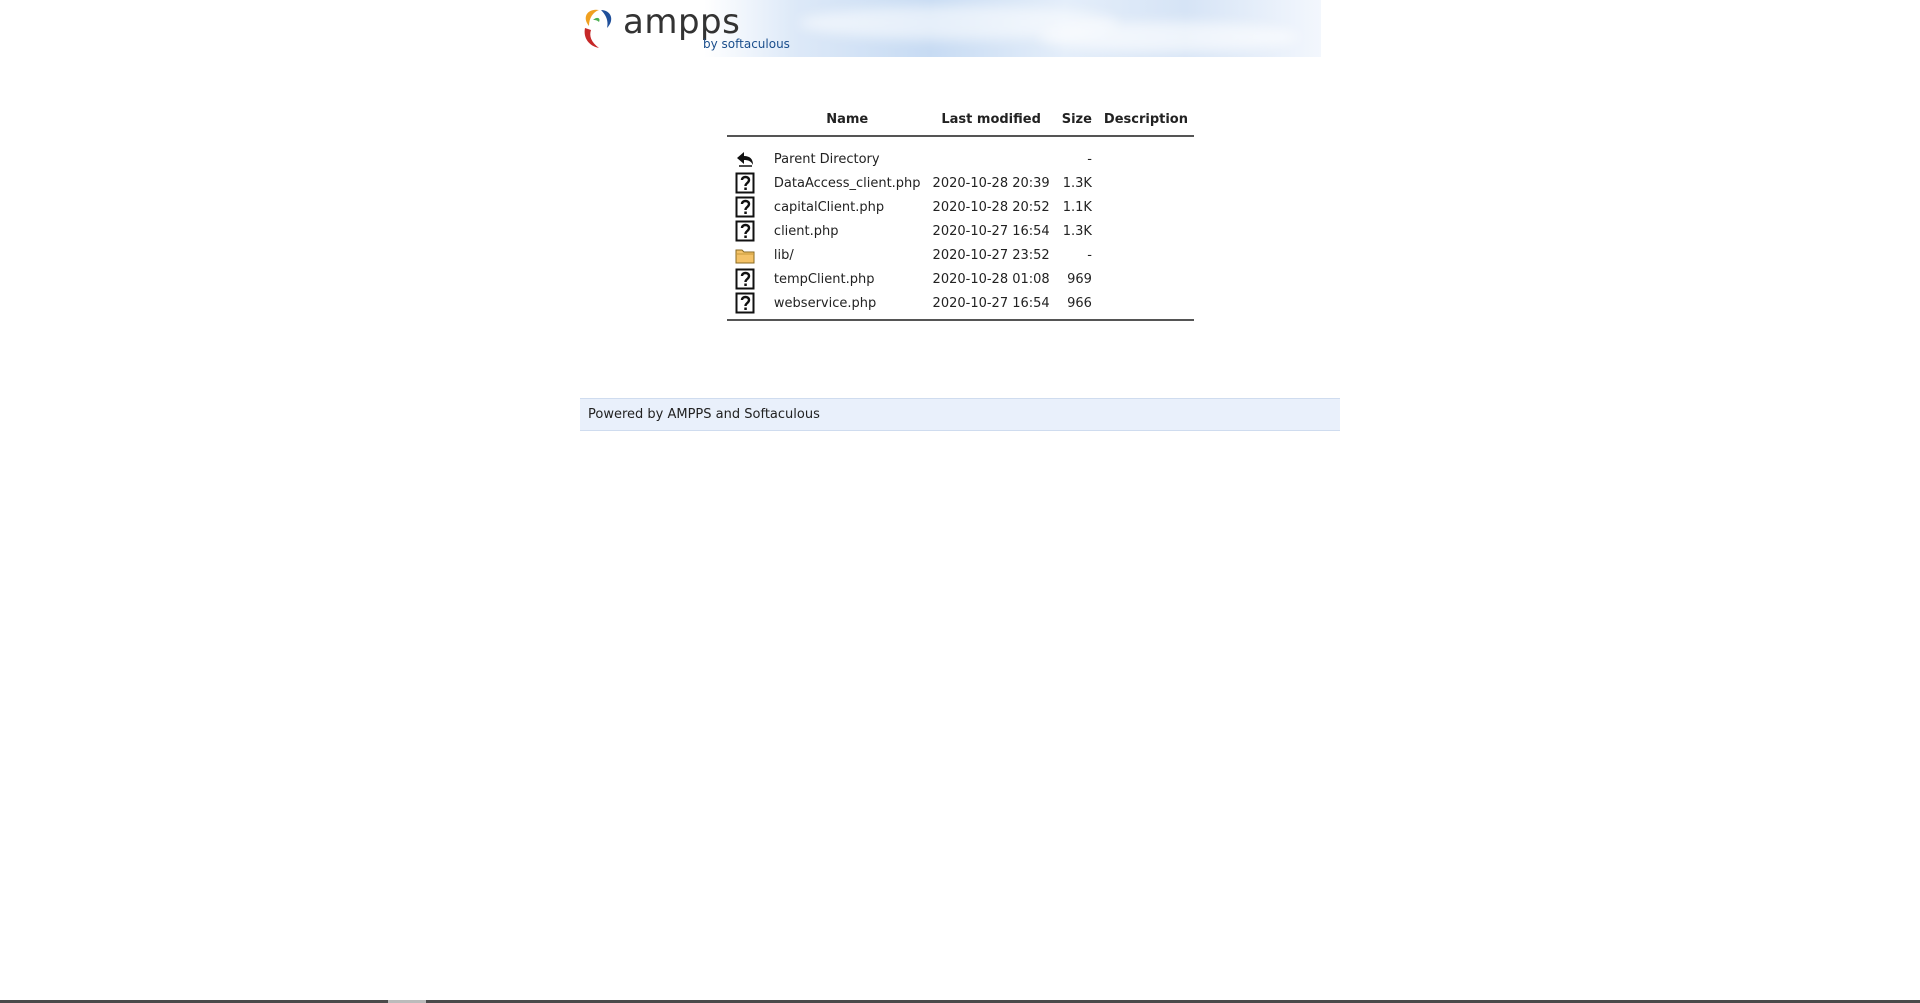  Describe the element at coordinates (960, 414) in the screenshot. I see `powered-by-footer: Powered by AMPPS and Softaculous` at that location.